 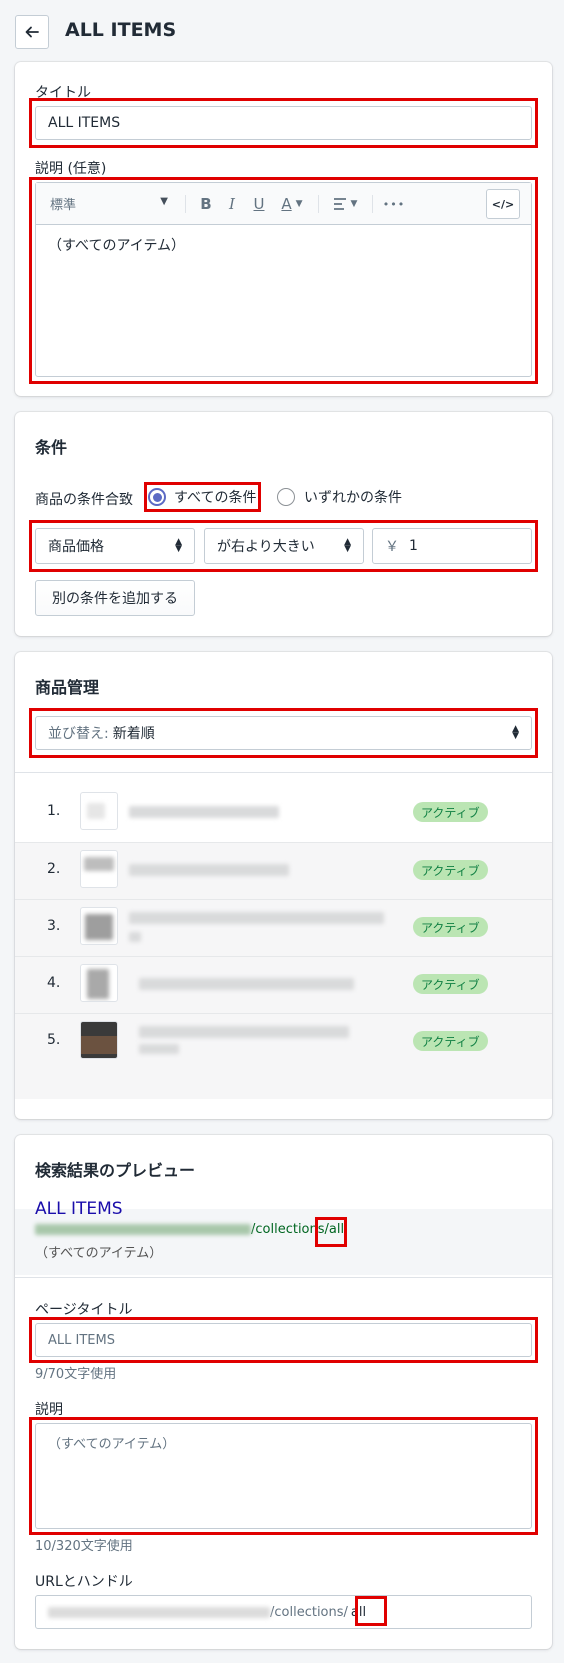 What do you see at coordinates (159, 1612) in the screenshot?
I see `url-domain-blurred` at bounding box center [159, 1612].